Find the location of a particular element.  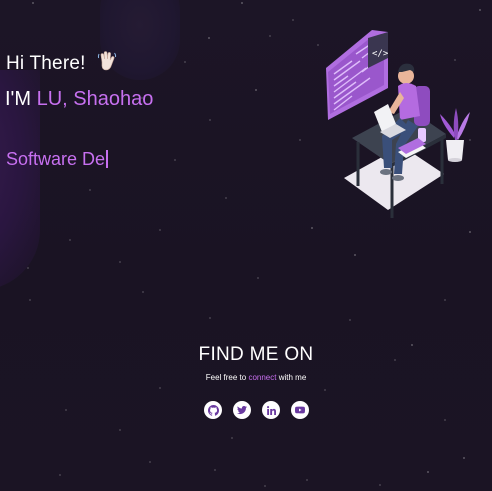

subtitle-after: with me is located at coordinates (292, 377).